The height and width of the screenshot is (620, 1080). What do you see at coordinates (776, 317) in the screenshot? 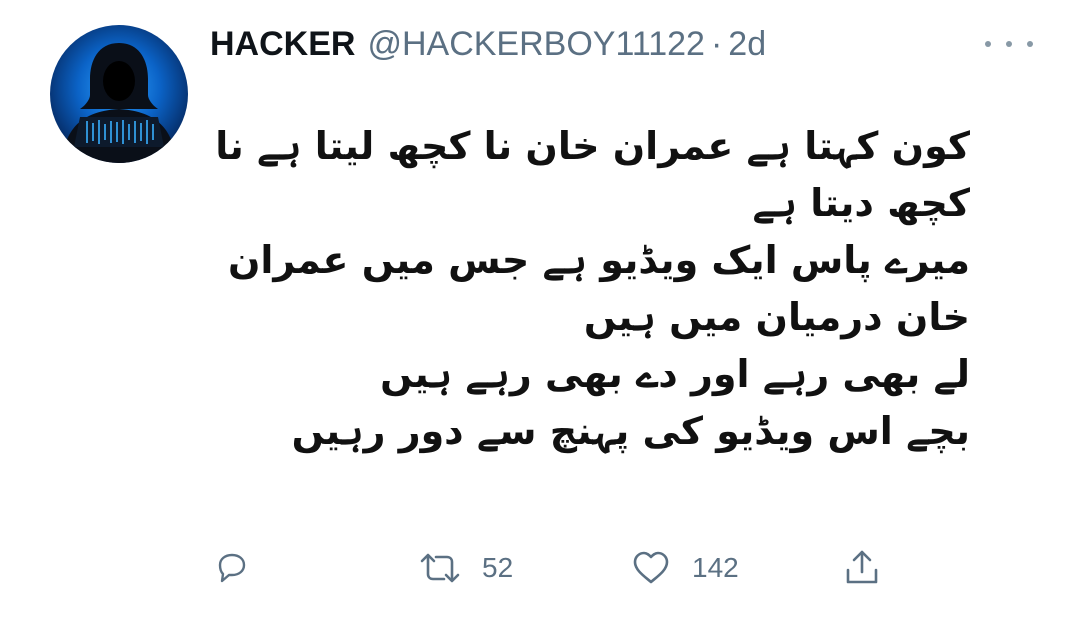
I see `tweet-text-line: خان درمیان میں ہیں` at bounding box center [776, 317].